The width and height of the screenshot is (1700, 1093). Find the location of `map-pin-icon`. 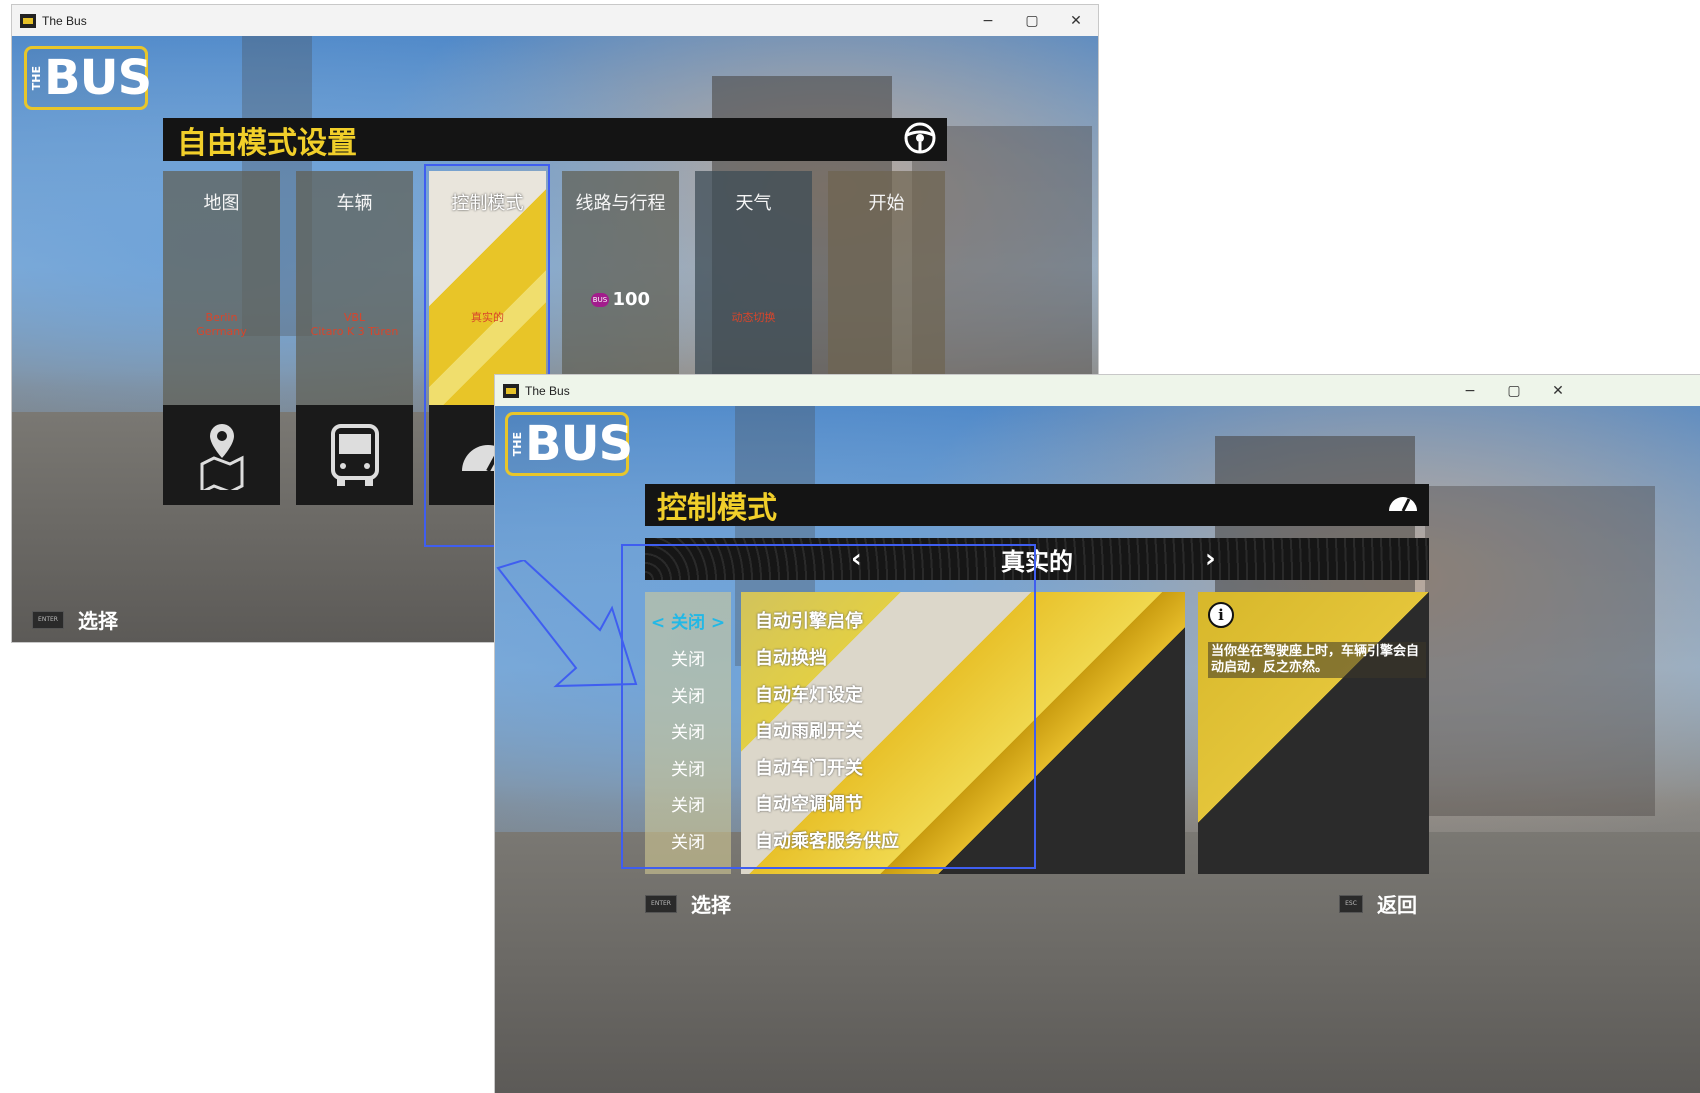

map-pin-icon is located at coordinates (221, 455).